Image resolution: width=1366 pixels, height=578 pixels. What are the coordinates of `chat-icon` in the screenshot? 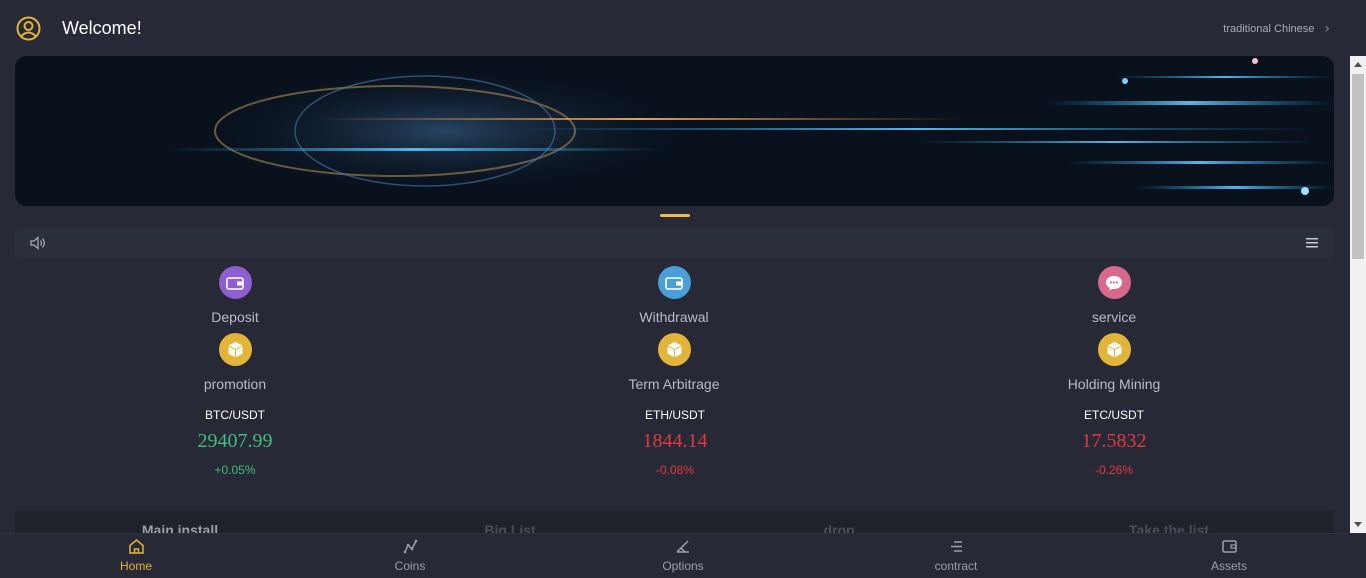 It's located at (1114, 282).